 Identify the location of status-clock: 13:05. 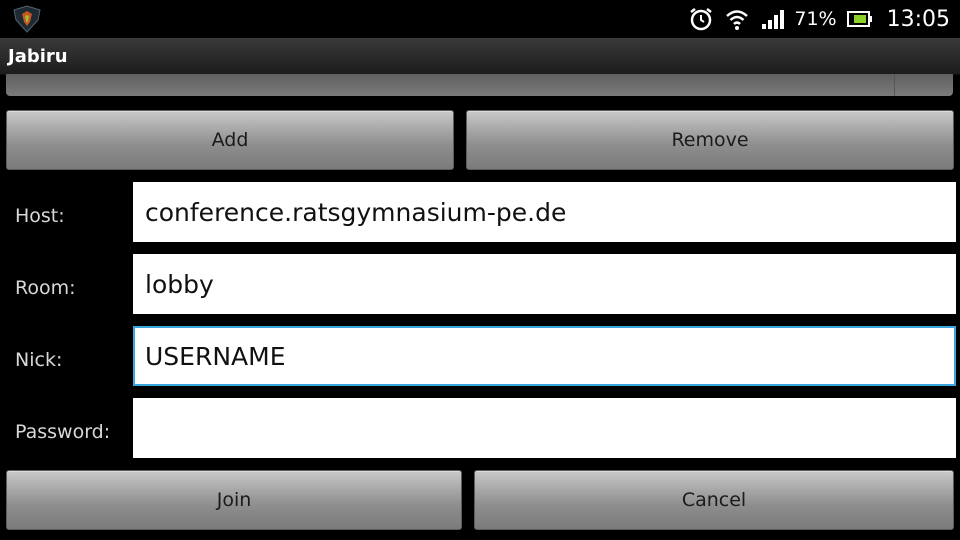
(918, 19).